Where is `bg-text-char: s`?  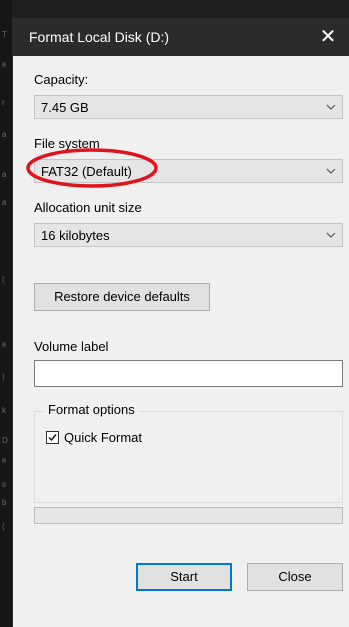 bg-text-char: s is located at coordinates (4, 484).